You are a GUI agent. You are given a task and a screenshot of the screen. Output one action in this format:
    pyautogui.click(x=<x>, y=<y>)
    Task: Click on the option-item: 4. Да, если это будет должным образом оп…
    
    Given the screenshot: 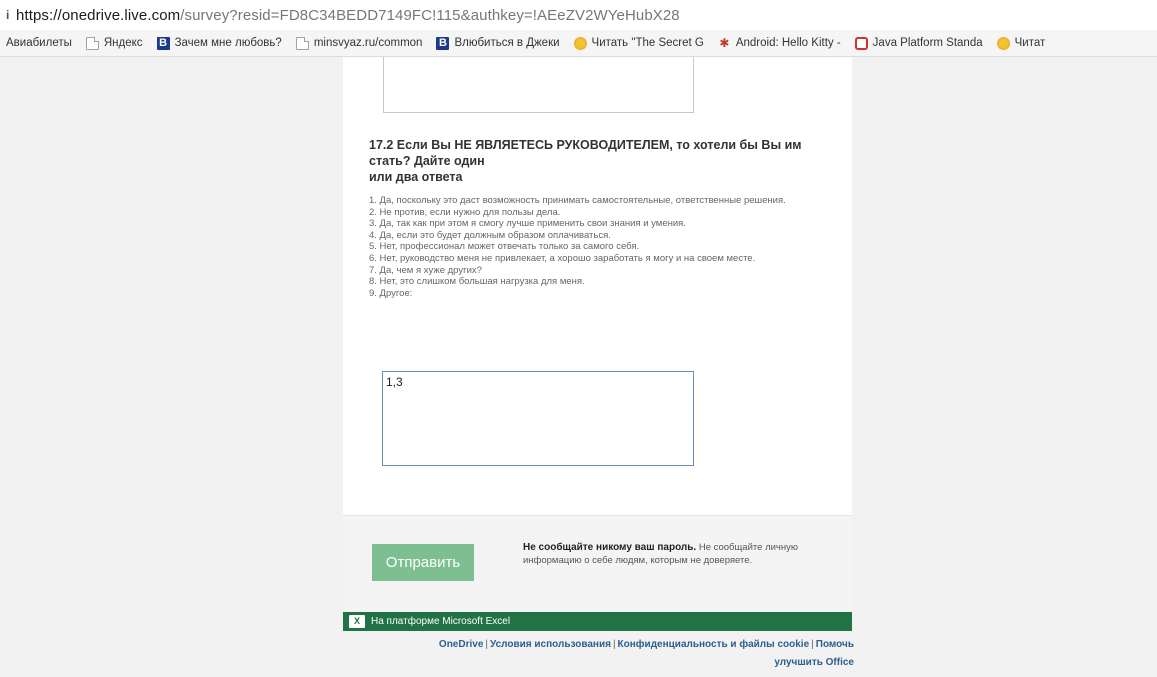 What is the action you would take?
    pyautogui.click(x=490, y=235)
    